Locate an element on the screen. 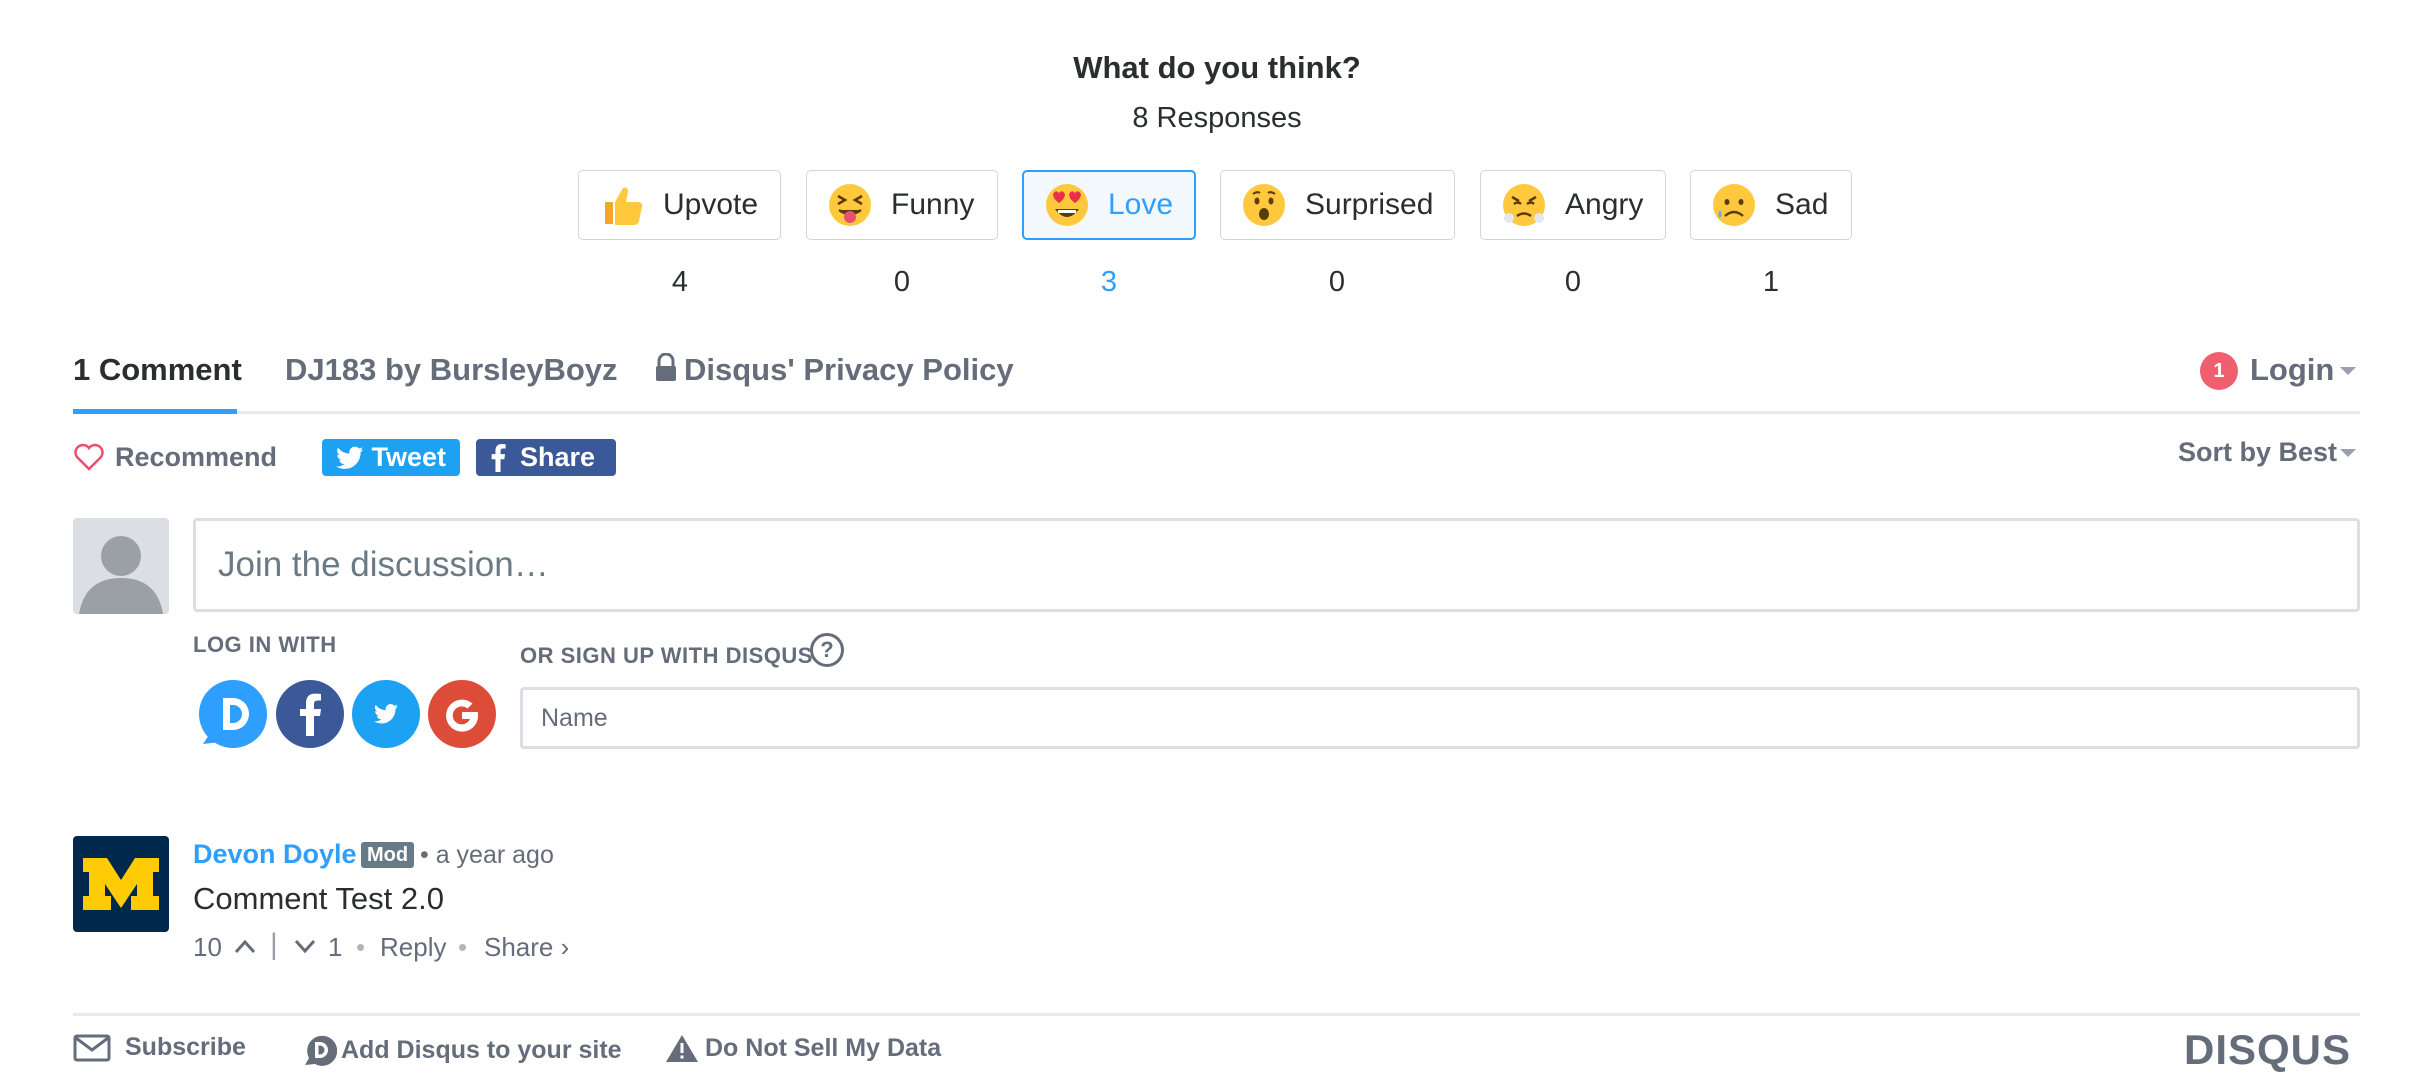  tweet-button: Tweet is located at coordinates (391, 457).